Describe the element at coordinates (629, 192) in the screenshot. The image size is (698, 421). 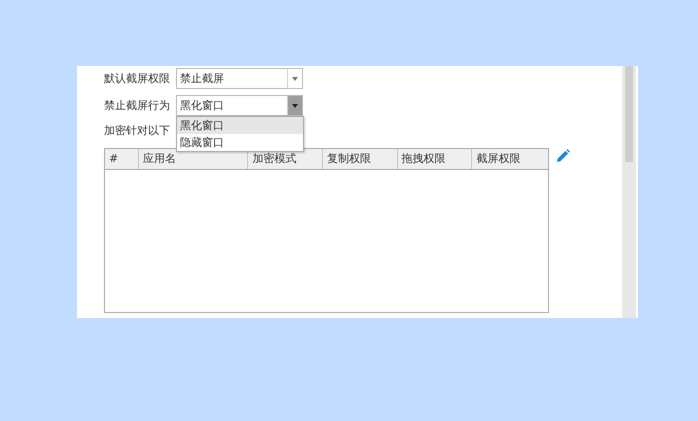
I see `scrollbar` at that location.